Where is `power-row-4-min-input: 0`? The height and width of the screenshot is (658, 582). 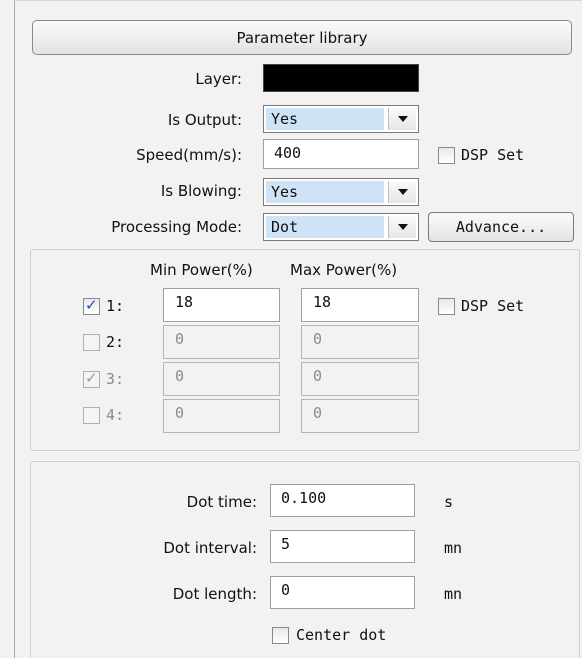 power-row-4-min-input: 0 is located at coordinates (221, 416).